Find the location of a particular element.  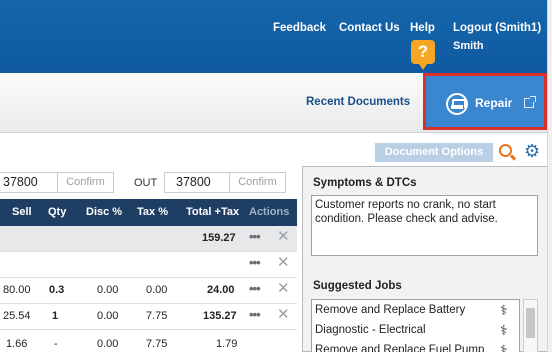

qty-cell: - is located at coordinates (56, 344).